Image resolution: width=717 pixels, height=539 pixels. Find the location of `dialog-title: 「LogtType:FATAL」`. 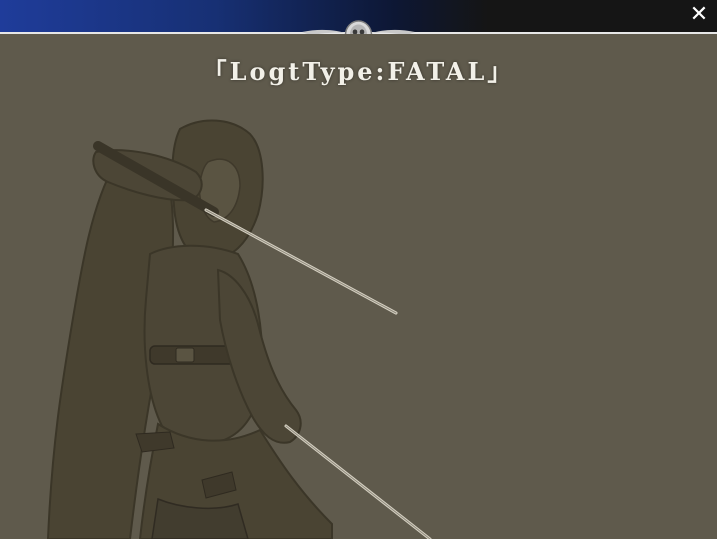

dialog-title: 「LogtType:FATAL」 is located at coordinates (358, 71).